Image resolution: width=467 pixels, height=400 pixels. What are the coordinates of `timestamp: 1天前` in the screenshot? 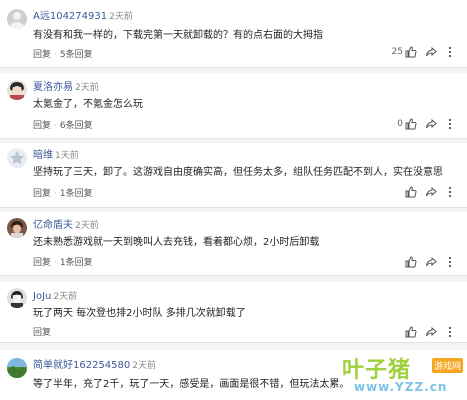 It's located at (67, 156).